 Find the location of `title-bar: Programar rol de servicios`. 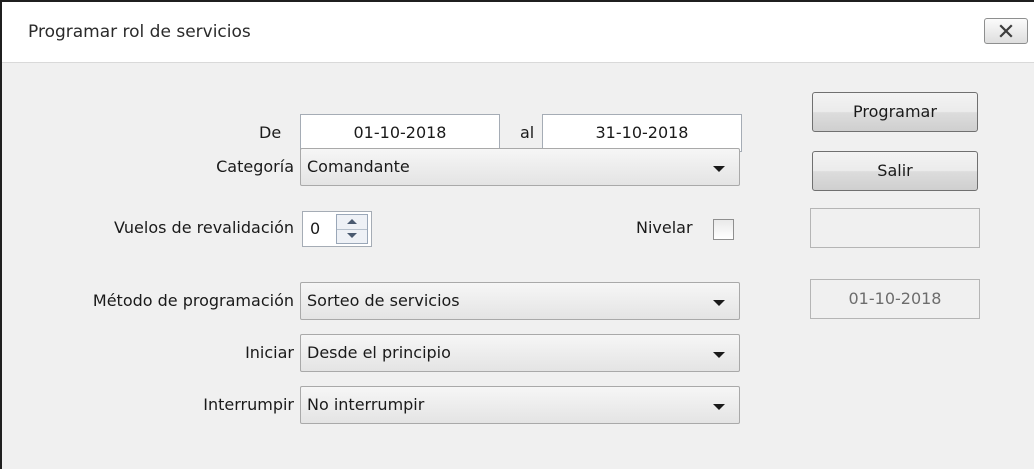

title-bar: Programar rol de servicios is located at coordinates (518, 32).